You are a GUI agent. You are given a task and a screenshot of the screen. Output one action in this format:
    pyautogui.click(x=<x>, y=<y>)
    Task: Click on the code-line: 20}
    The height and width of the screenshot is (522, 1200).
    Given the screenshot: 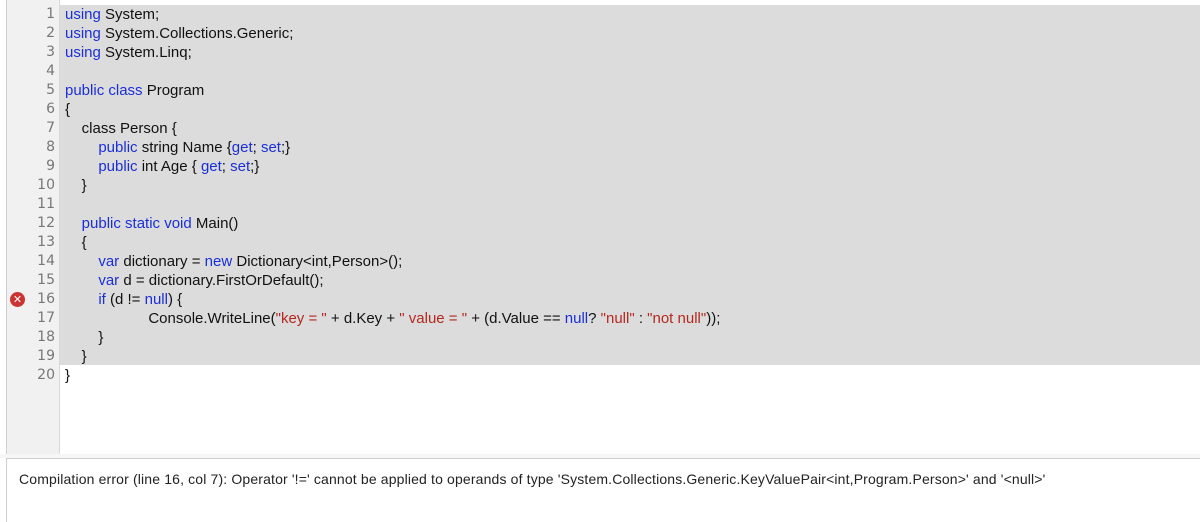 What is the action you would take?
    pyautogui.click(x=603, y=375)
    